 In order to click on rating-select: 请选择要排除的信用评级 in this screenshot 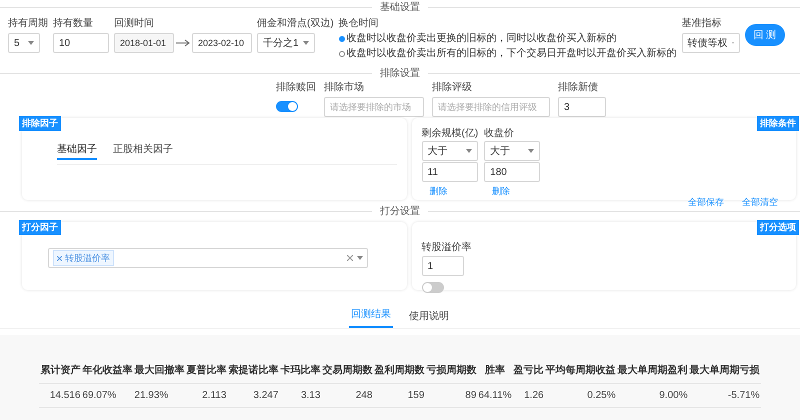, I will do `click(491, 107)`.